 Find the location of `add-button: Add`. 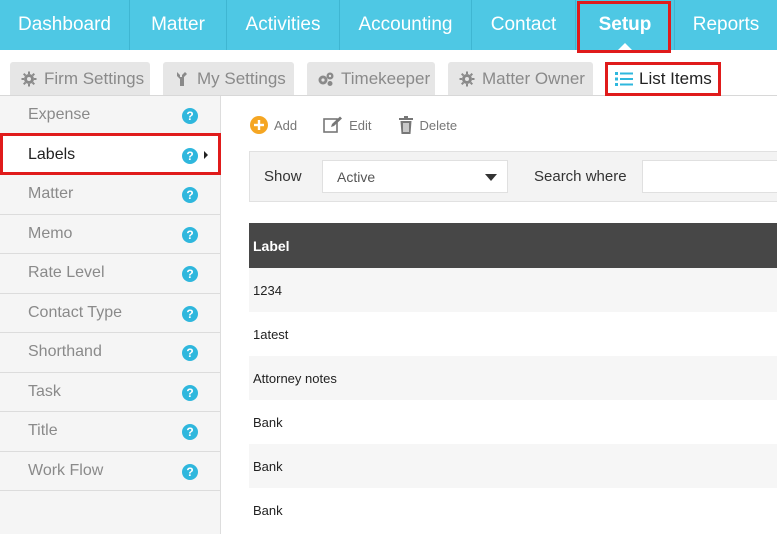

add-button: Add is located at coordinates (273, 125).